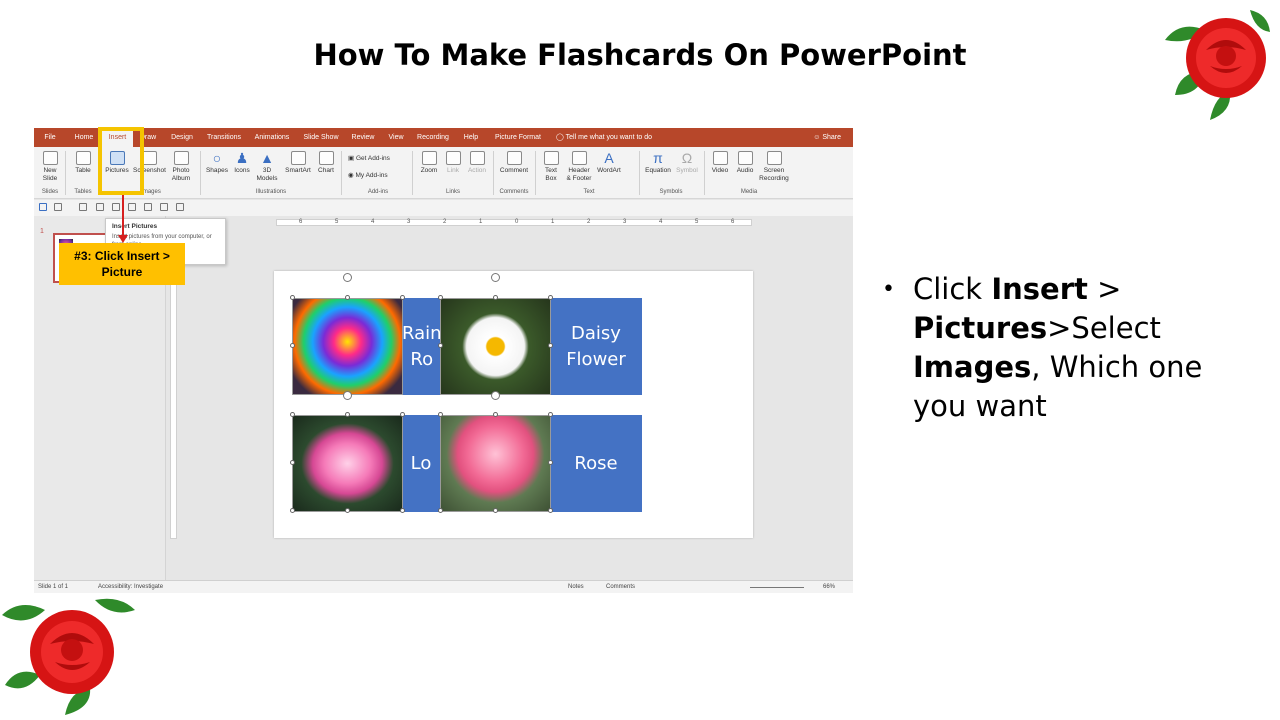  I want to click on flashcard-rose: Rose, so click(596, 463).